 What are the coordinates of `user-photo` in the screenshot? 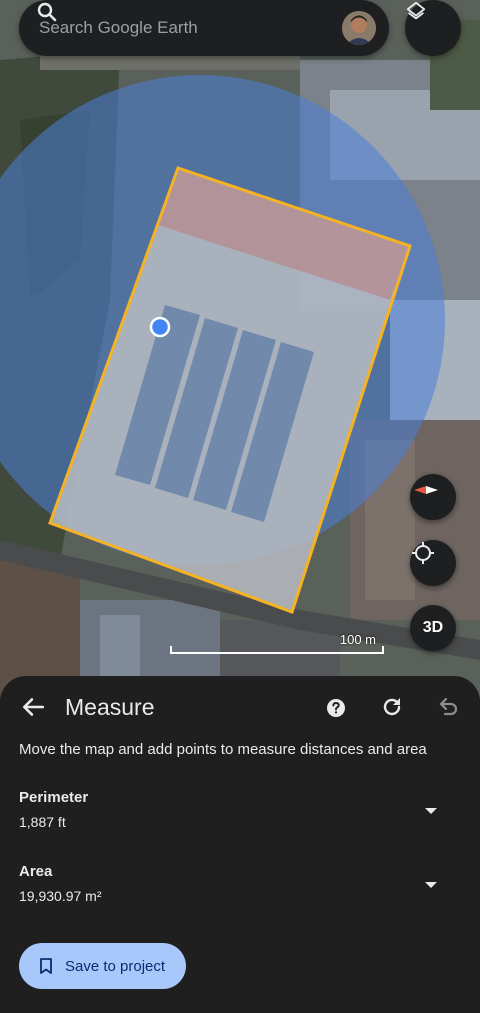 It's located at (359, 28).